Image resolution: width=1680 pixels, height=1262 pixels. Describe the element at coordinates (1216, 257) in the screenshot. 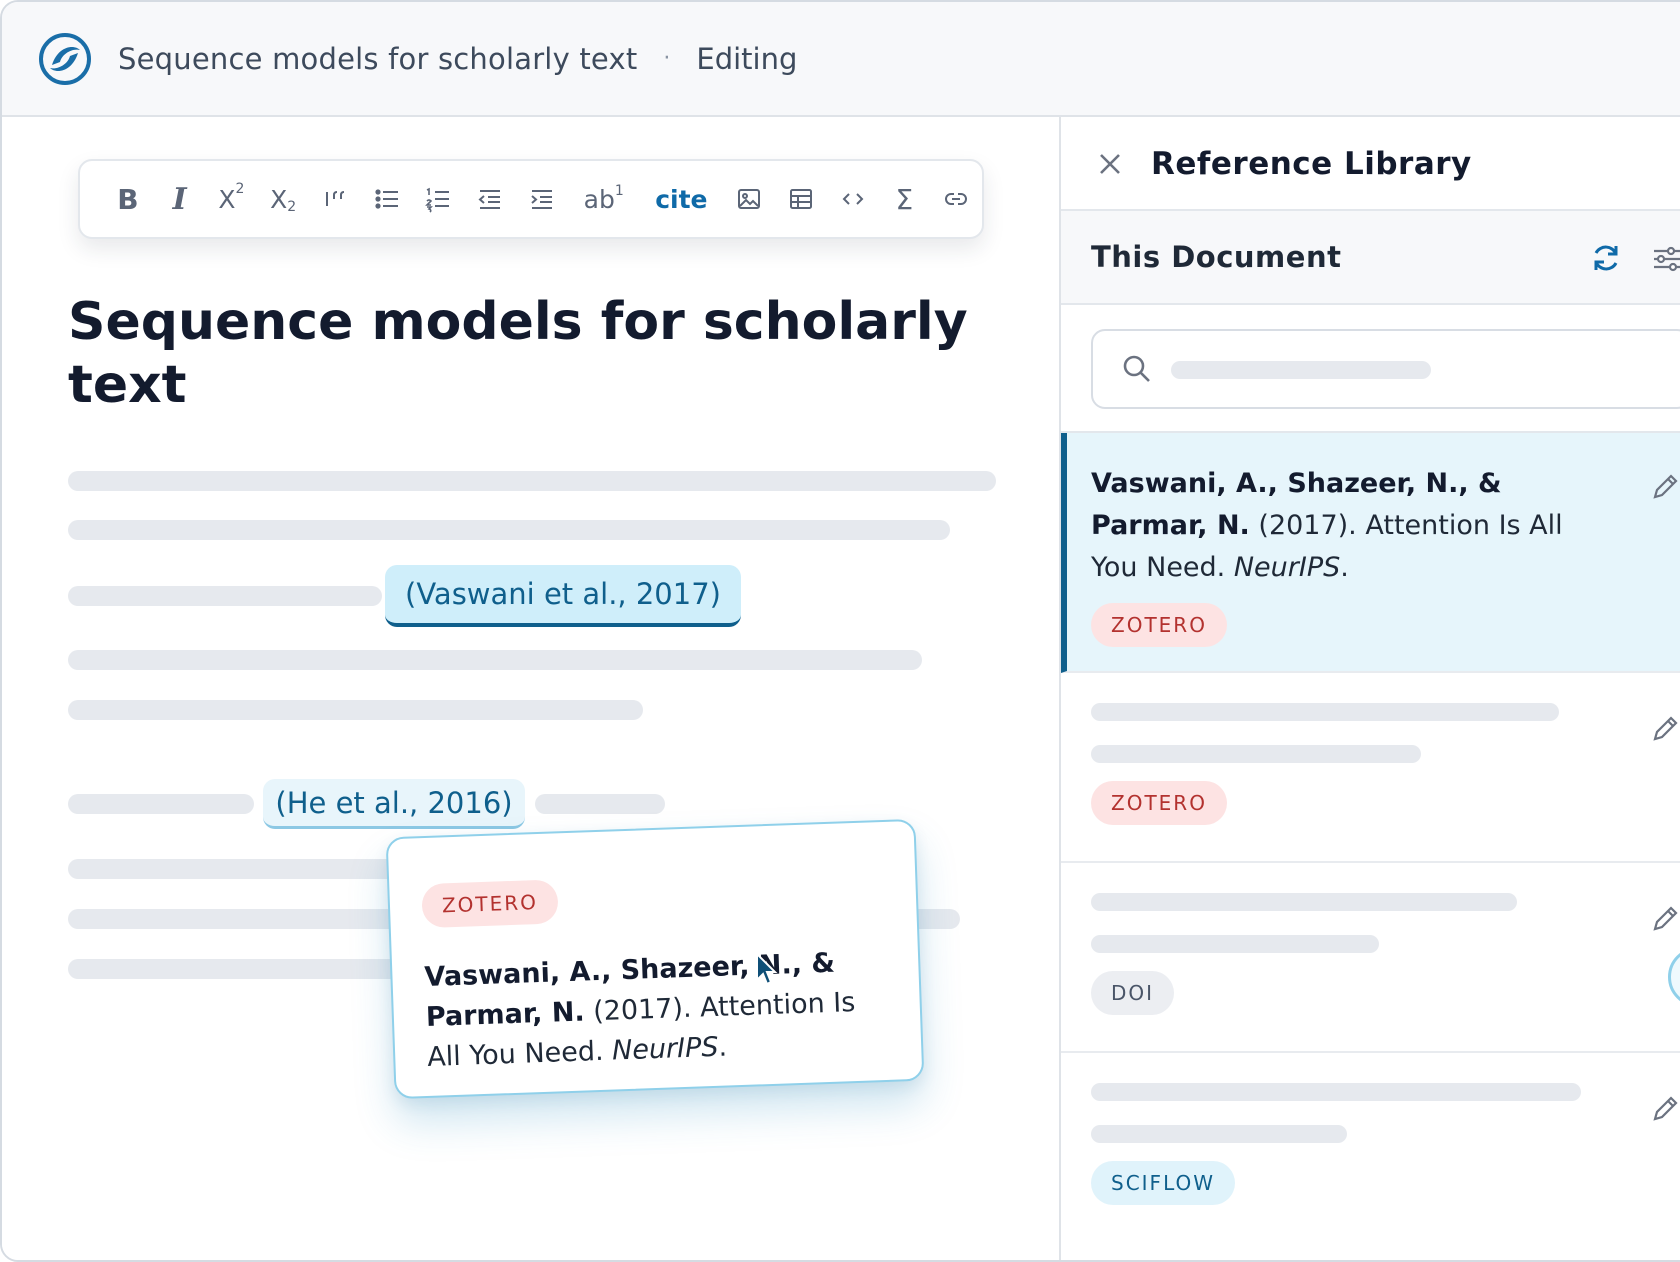

I see `section-title: This Document` at that location.